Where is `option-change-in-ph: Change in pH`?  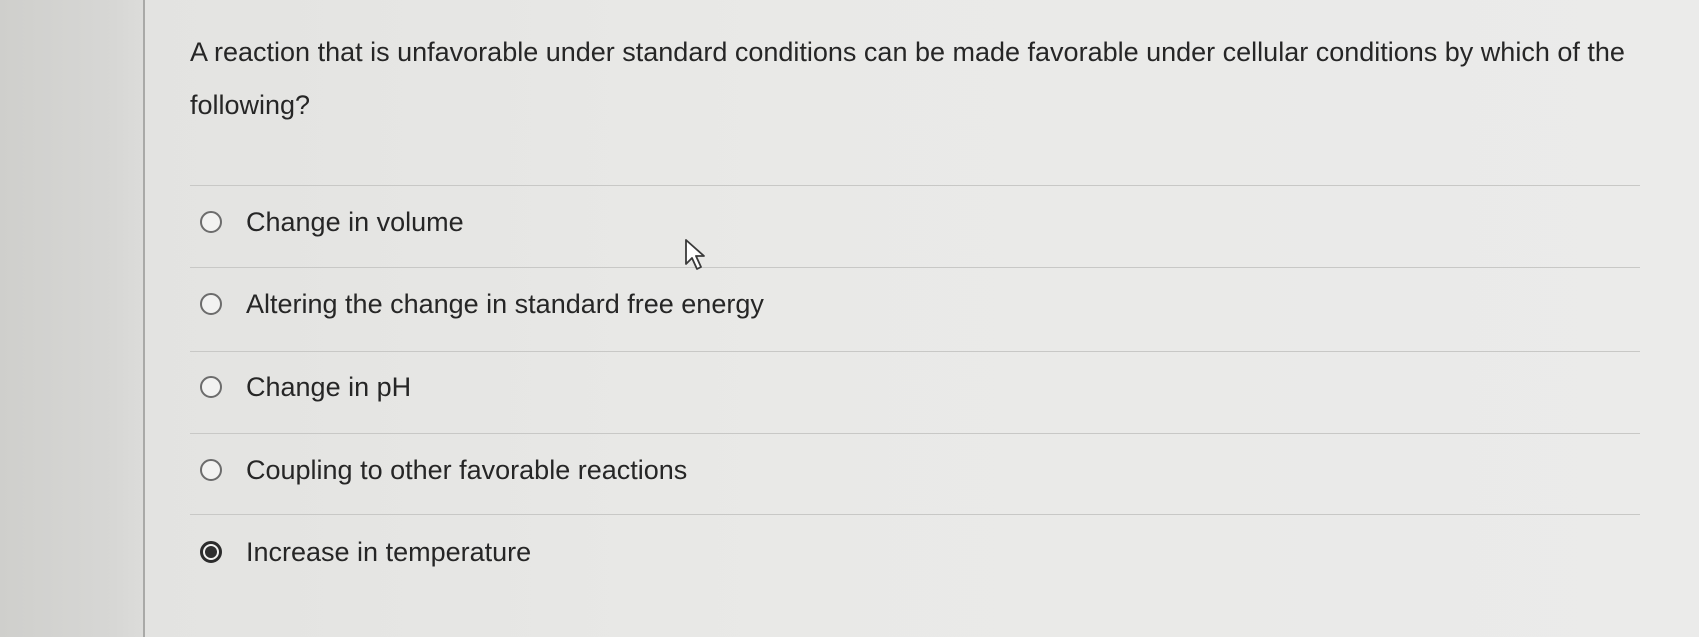
option-change-in-ph: Change in pH is located at coordinates (305, 387).